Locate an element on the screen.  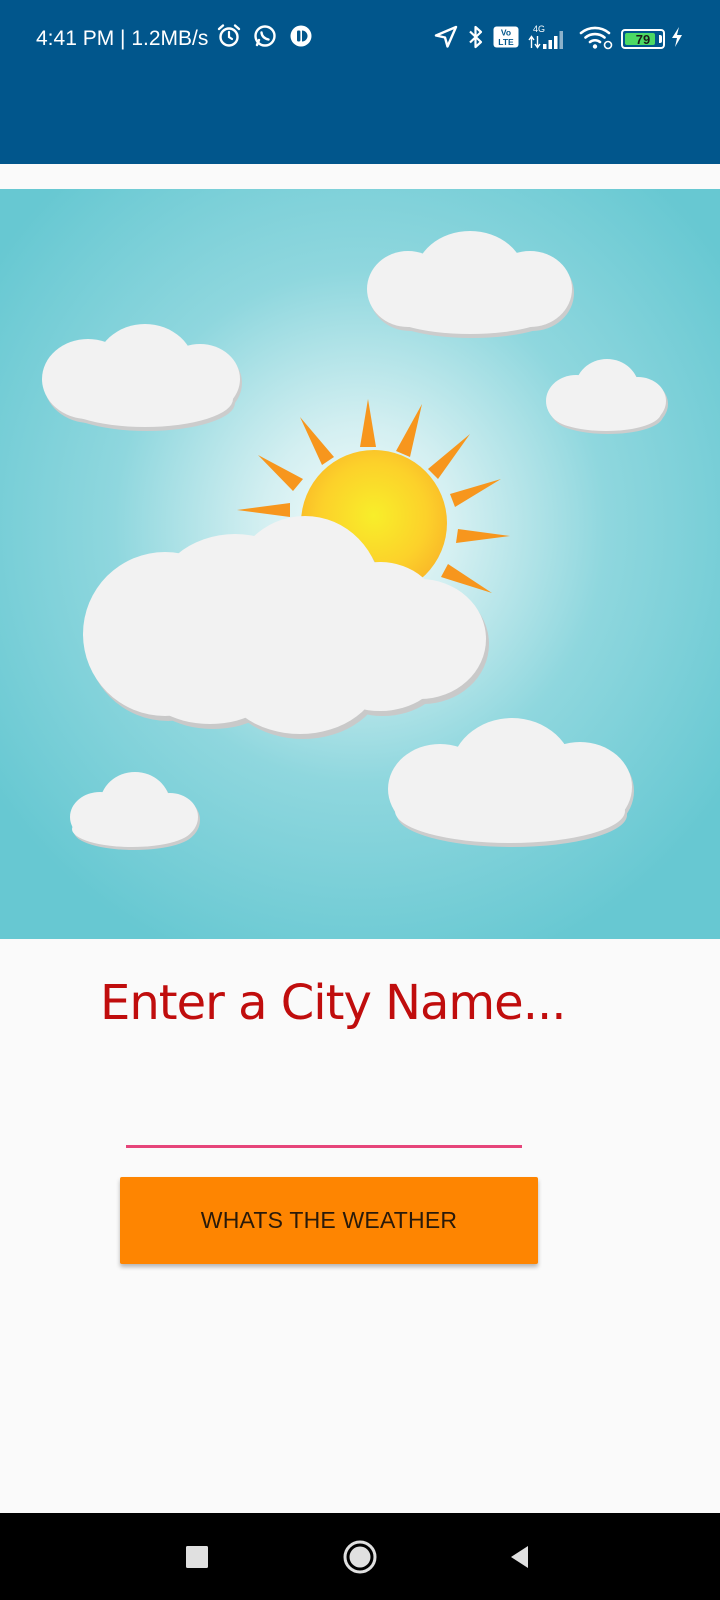
location-icon is located at coordinates (446, 39).